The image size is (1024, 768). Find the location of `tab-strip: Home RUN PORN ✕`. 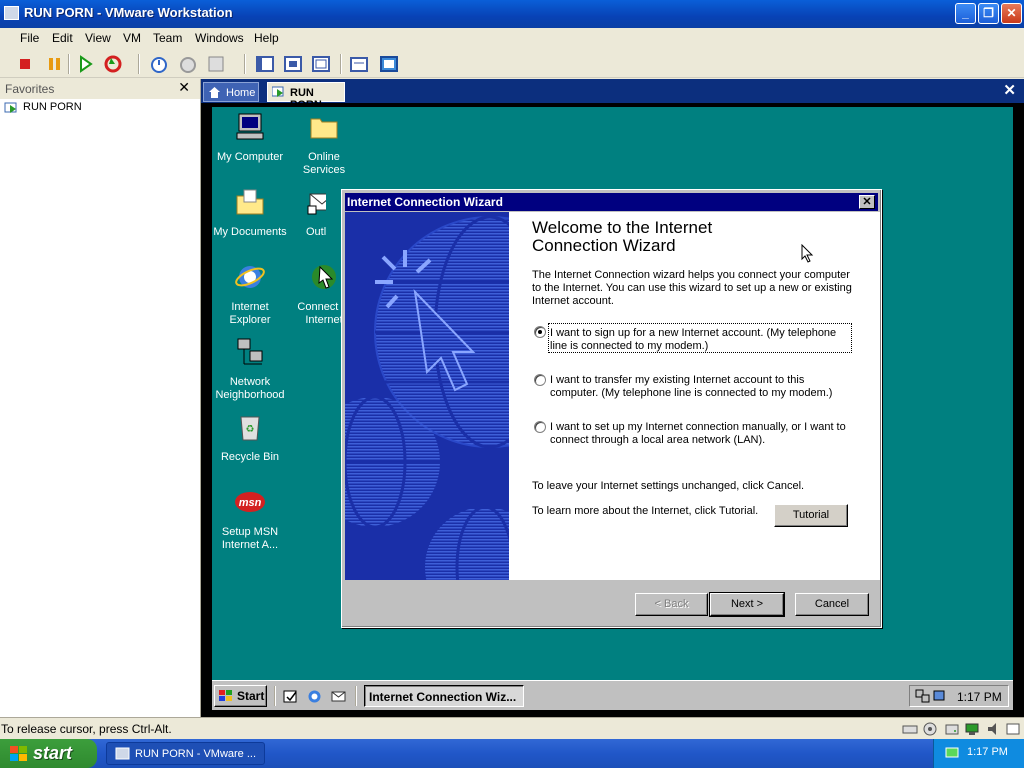

tab-strip: Home RUN PORN ✕ is located at coordinates (612, 95).